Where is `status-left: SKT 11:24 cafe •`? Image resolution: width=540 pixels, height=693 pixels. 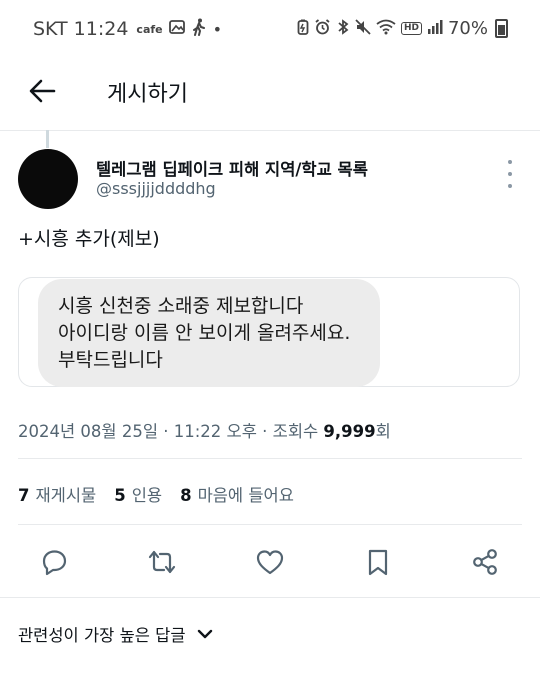
status-left: SKT 11:24 cafe • is located at coordinates (127, 29).